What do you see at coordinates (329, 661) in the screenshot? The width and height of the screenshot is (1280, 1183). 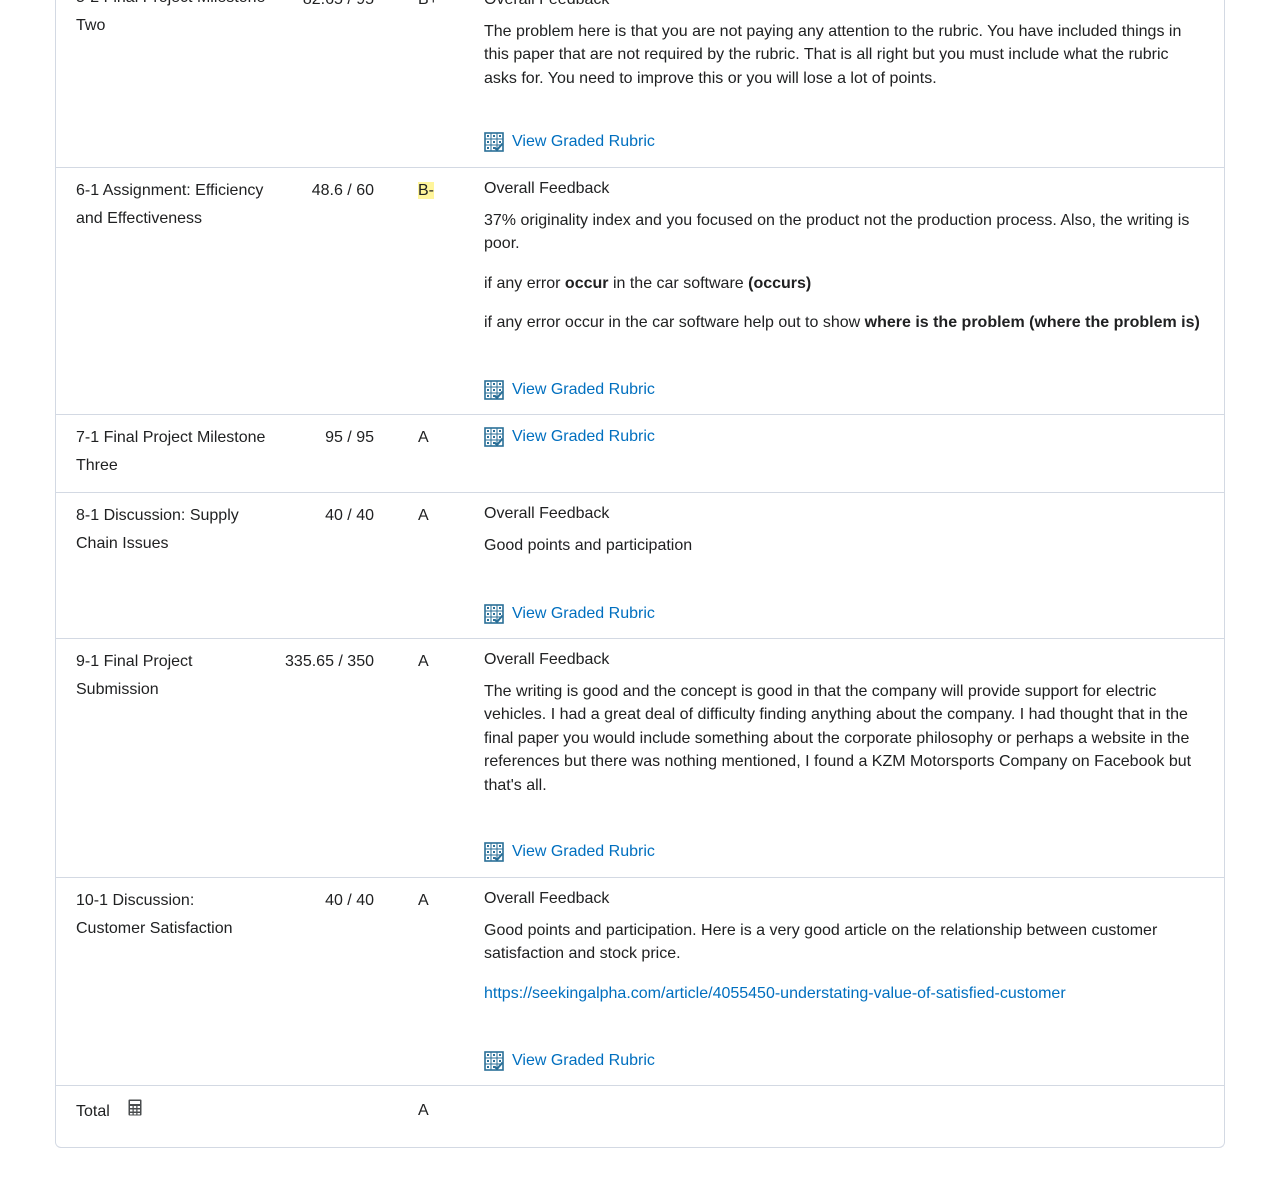 I see `item-points: 335.65 / 350` at bounding box center [329, 661].